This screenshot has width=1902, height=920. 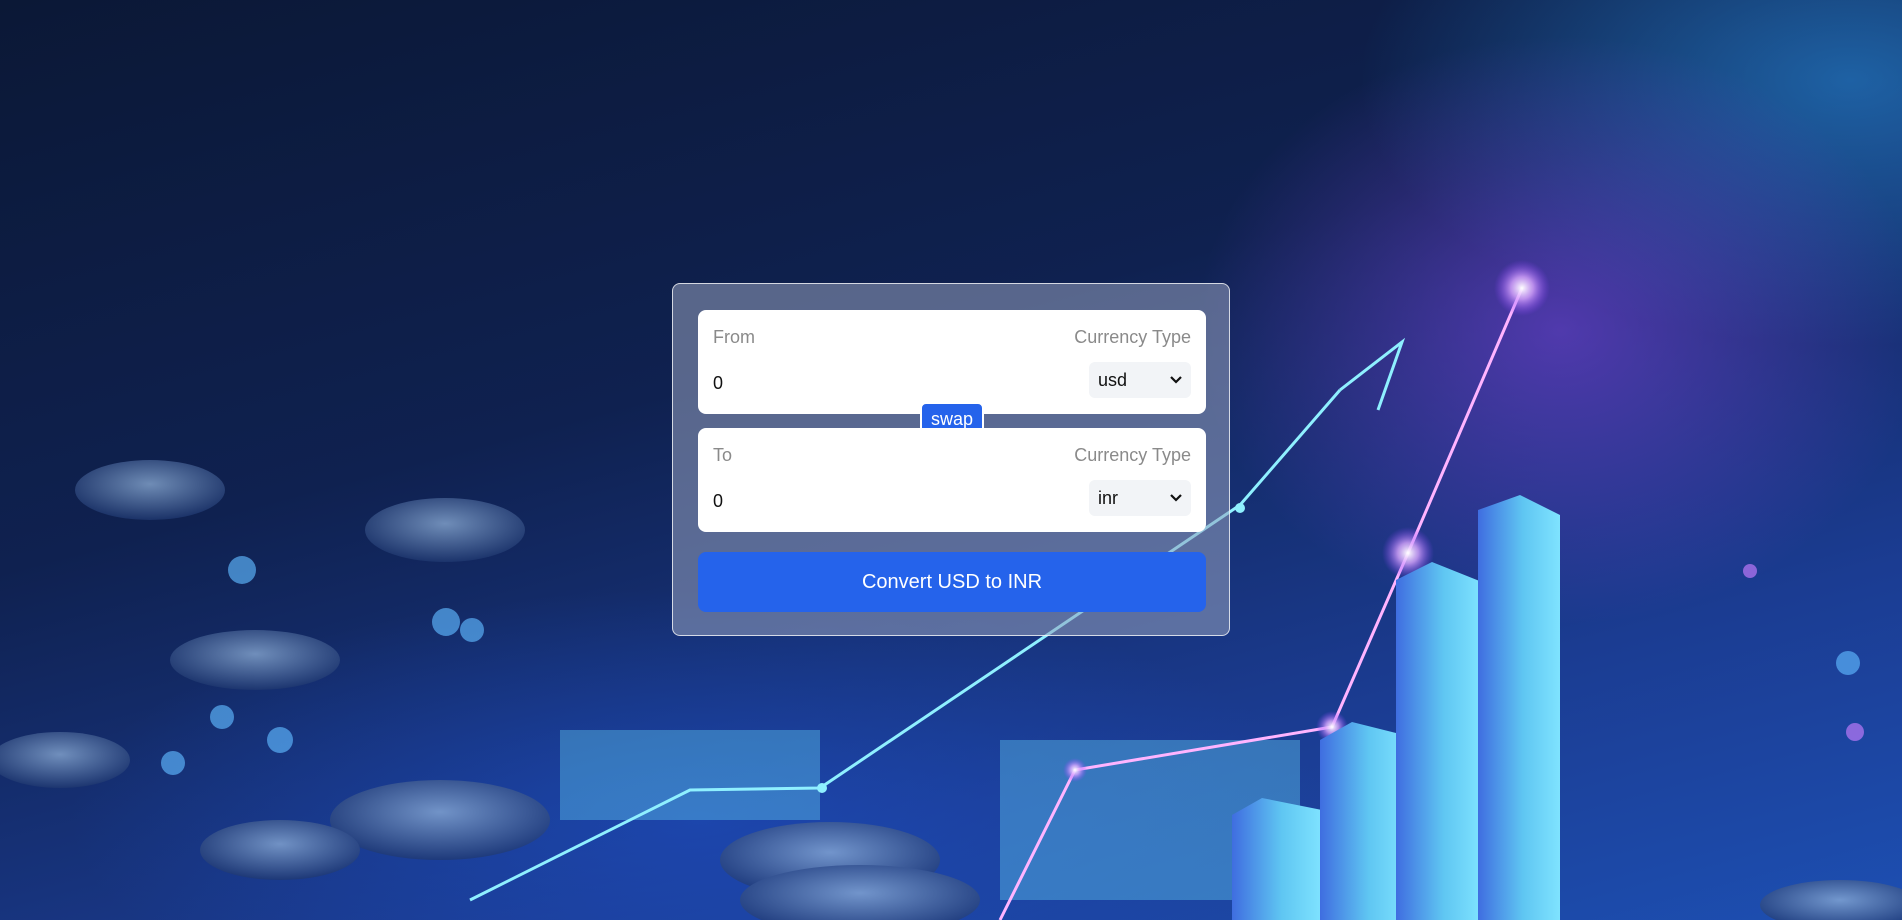 I want to click on from-panel: From Currency Type usd, so click(x=952, y=362).